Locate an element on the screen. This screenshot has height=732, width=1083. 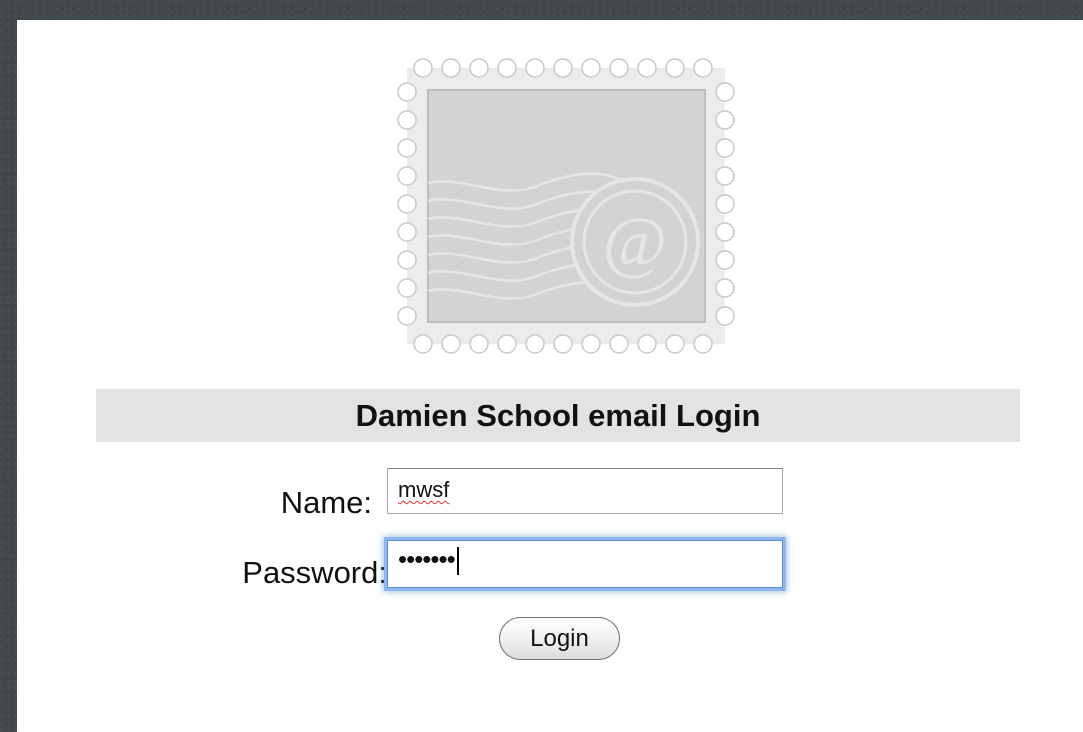
name-field-value: mwsf is located at coordinates (424, 489).